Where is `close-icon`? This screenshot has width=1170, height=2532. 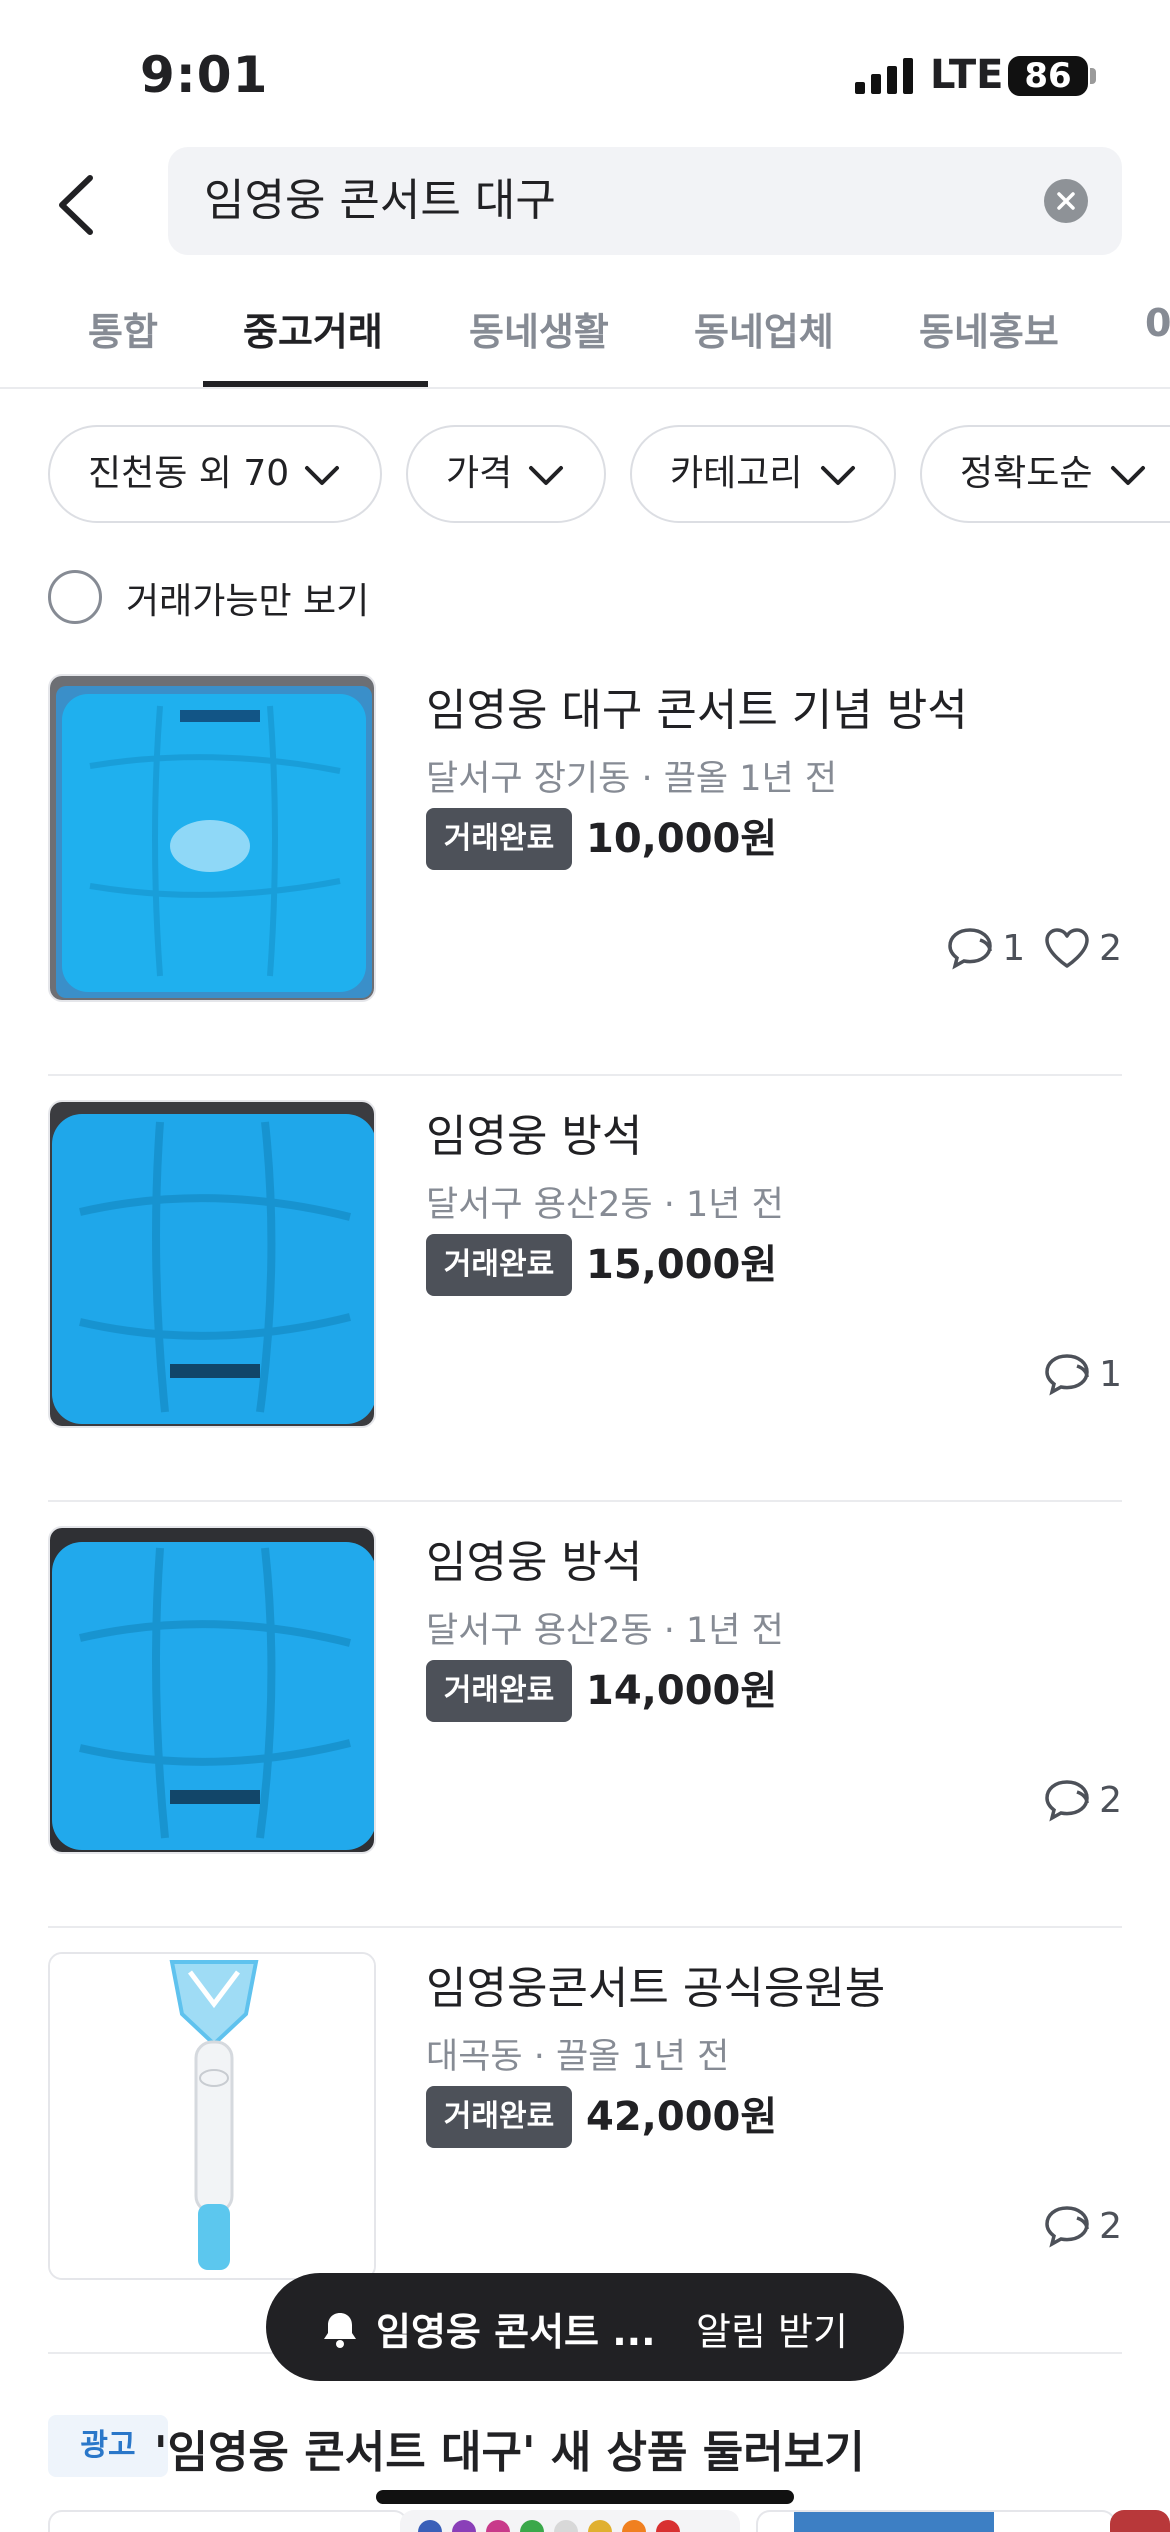 close-icon is located at coordinates (1066, 201).